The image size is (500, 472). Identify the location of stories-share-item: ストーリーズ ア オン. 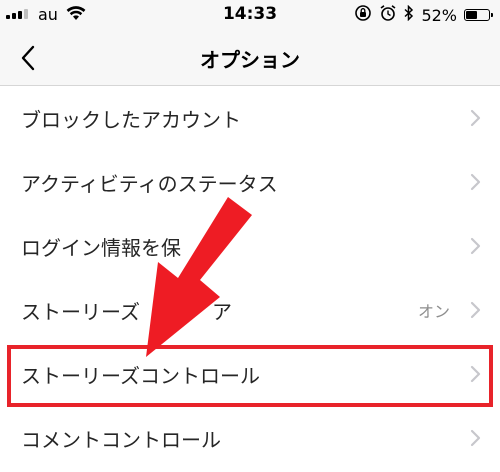
(250, 310).